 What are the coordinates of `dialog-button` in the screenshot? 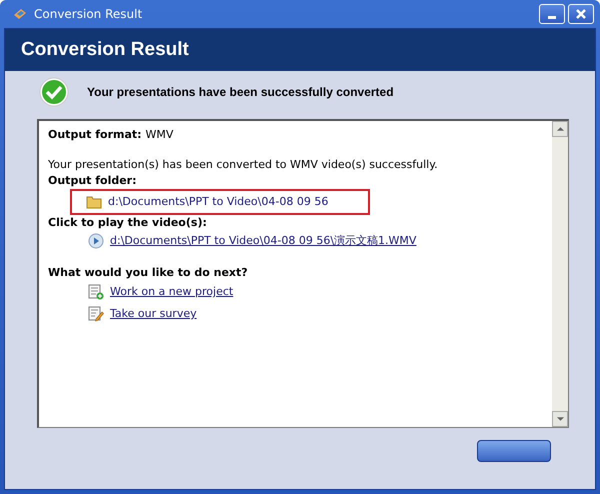 It's located at (514, 451).